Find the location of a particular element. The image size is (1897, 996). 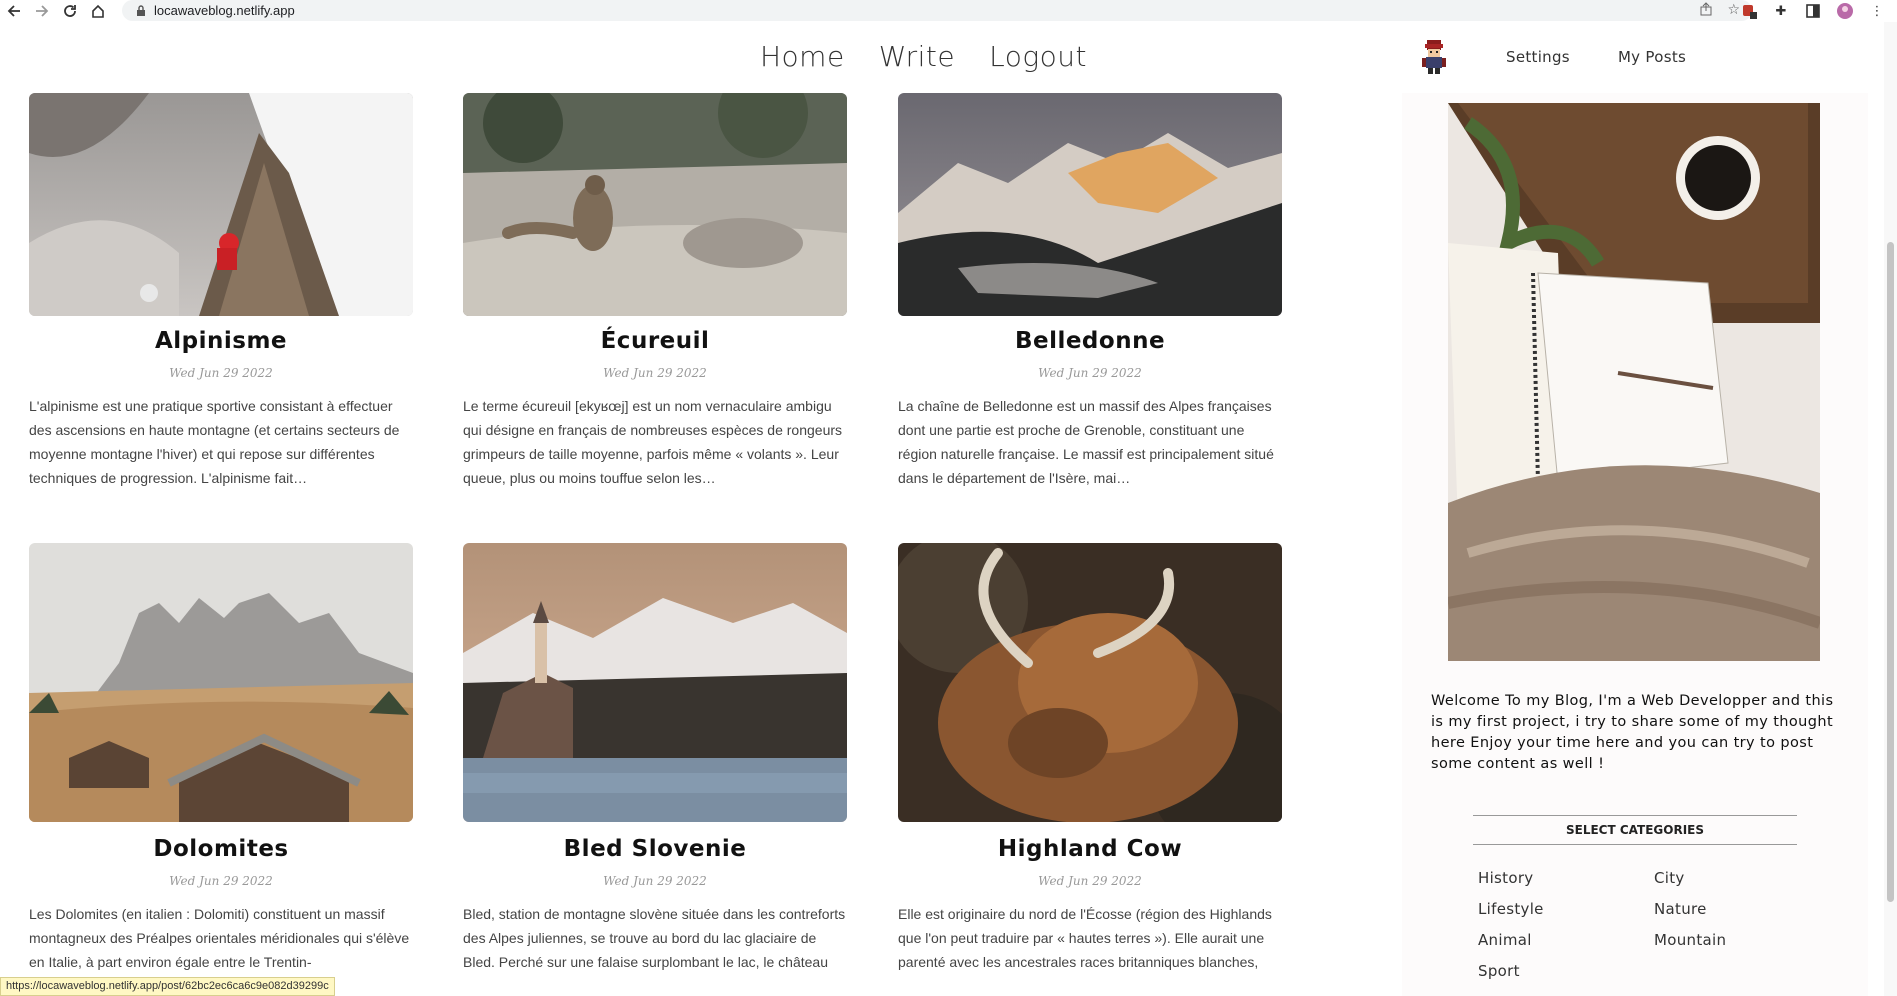

nav-write-link: Write is located at coordinates (917, 56).